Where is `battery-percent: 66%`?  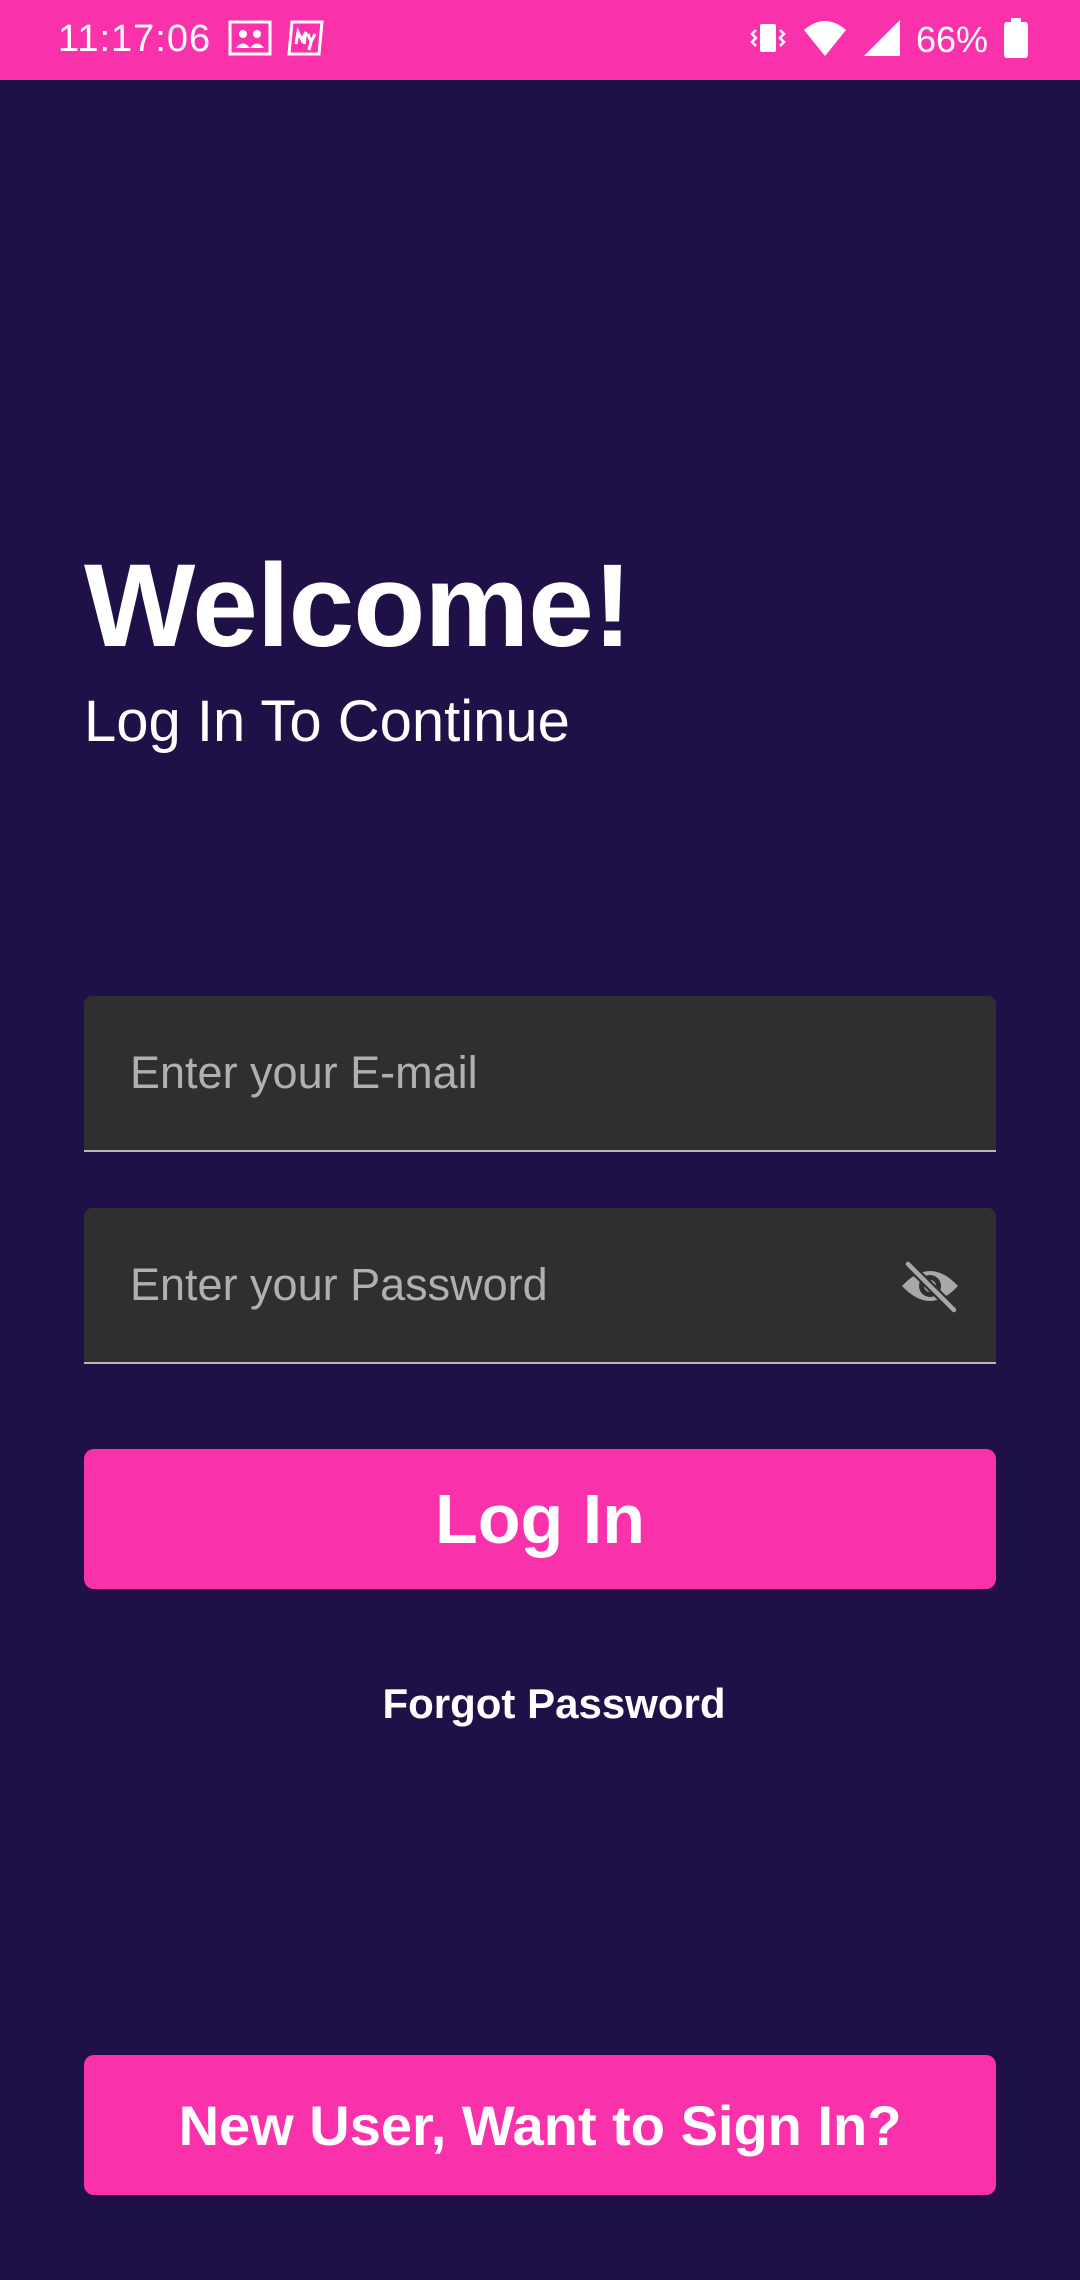
battery-percent: 66% is located at coordinates (951, 39).